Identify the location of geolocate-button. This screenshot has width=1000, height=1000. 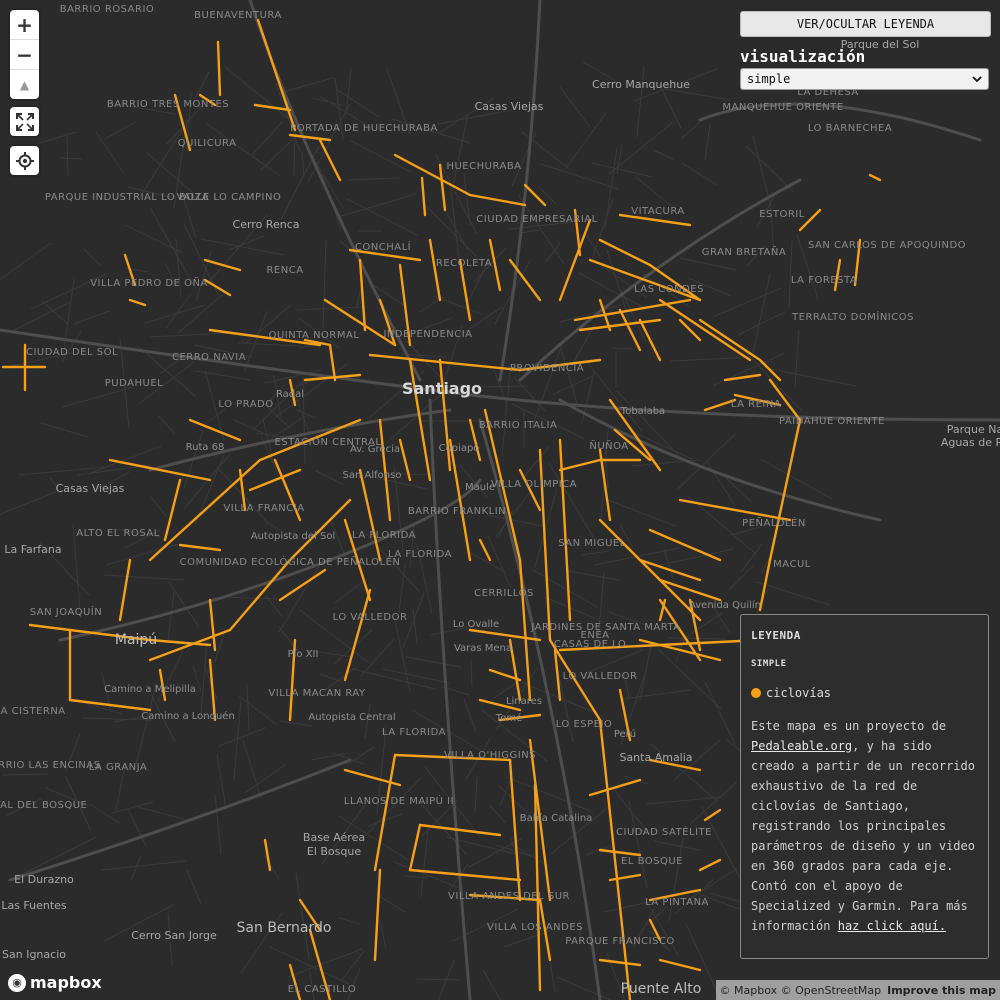
(24, 160).